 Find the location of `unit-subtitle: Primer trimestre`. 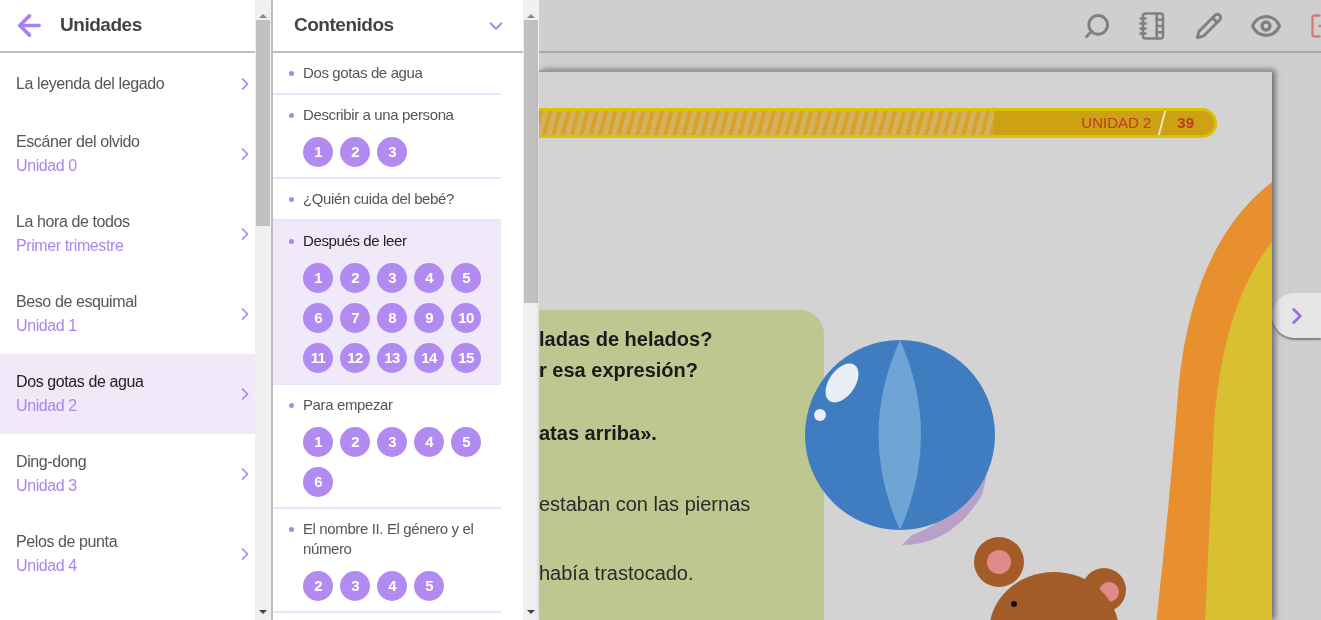

unit-subtitle: Primer trimestre is located at coordinates (70, 246).